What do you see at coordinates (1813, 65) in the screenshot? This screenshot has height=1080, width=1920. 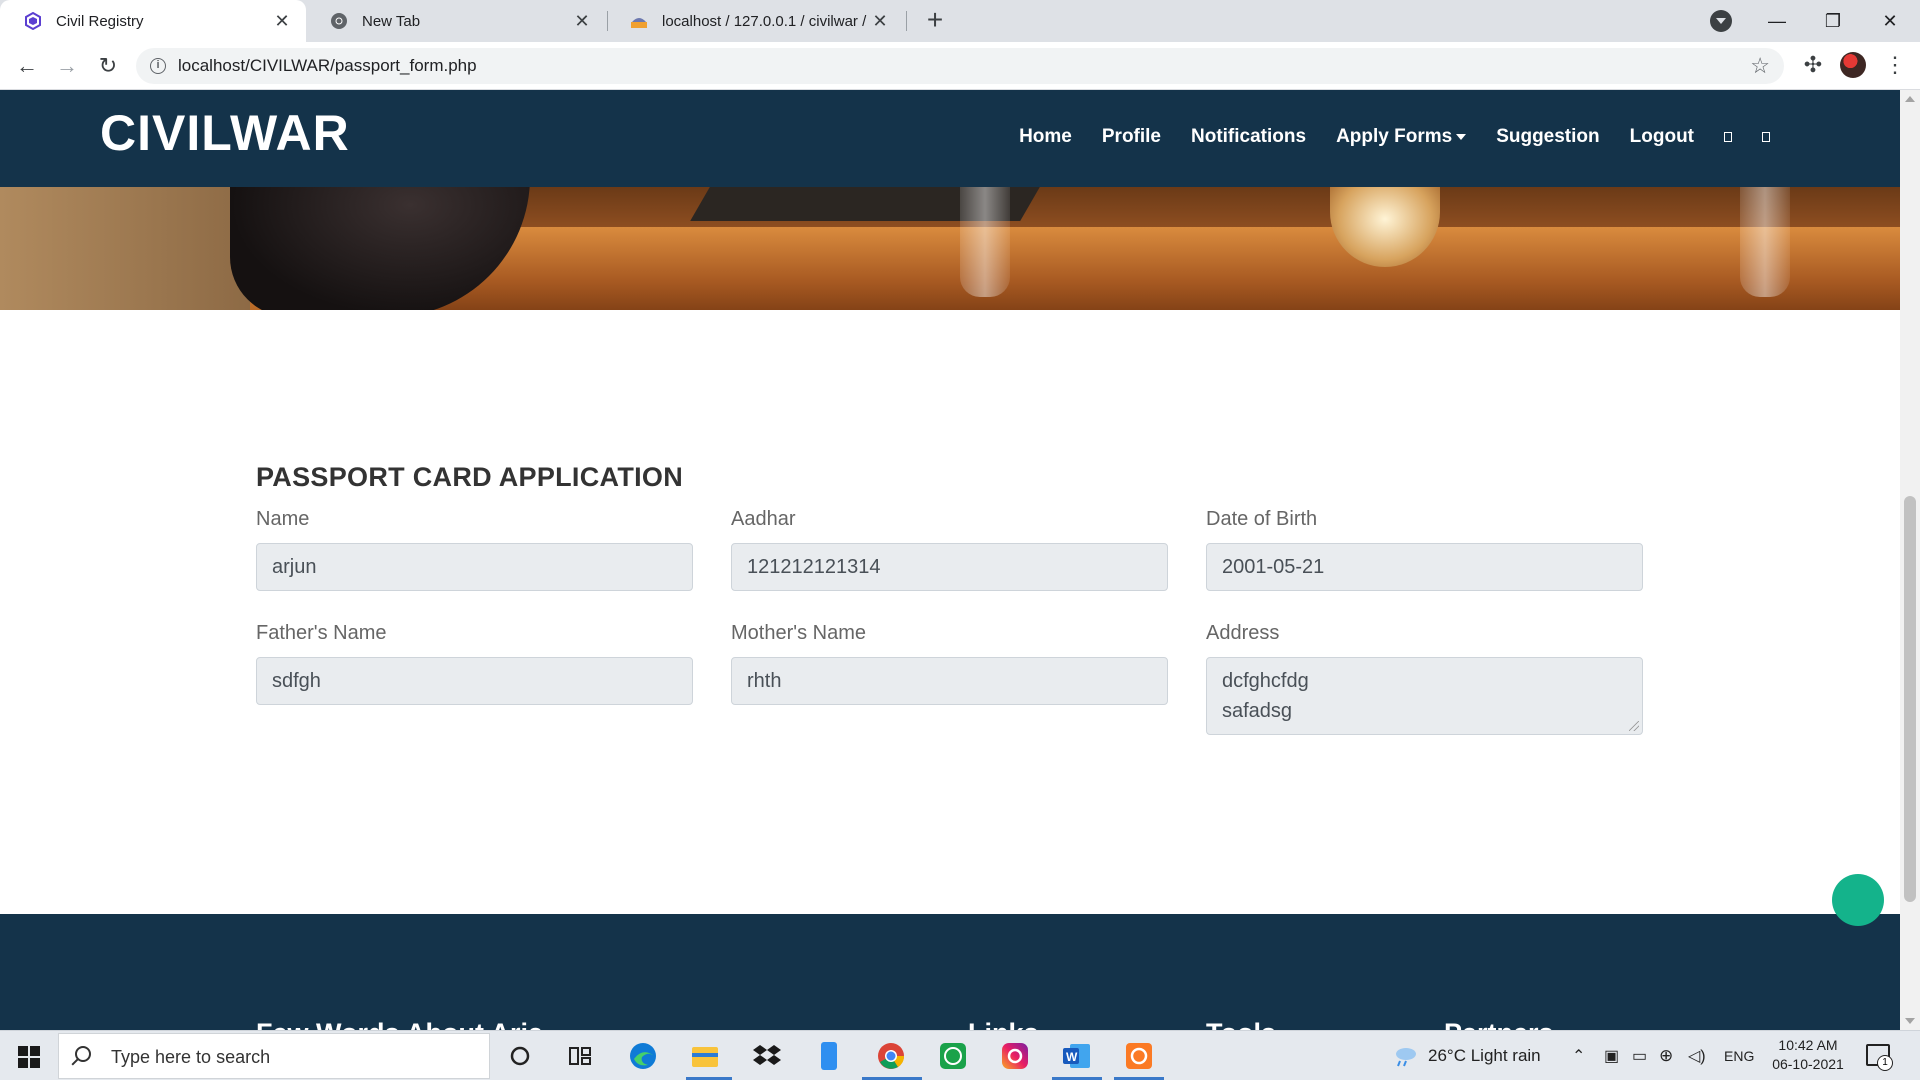 I see `extensions-puzzle-icon: ✣` at bounding box center [1813, 65].